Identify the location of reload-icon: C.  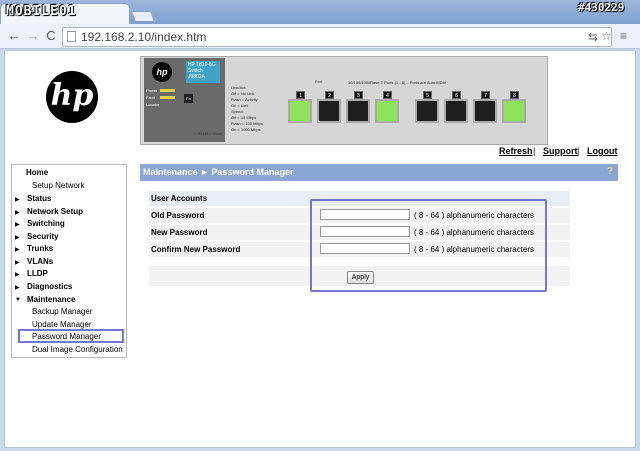
(51, 36).